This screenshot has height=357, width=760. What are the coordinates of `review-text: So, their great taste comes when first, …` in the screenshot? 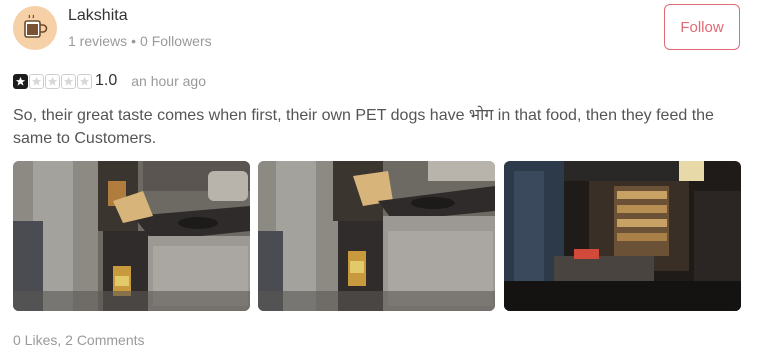 It's located at (363, 127).